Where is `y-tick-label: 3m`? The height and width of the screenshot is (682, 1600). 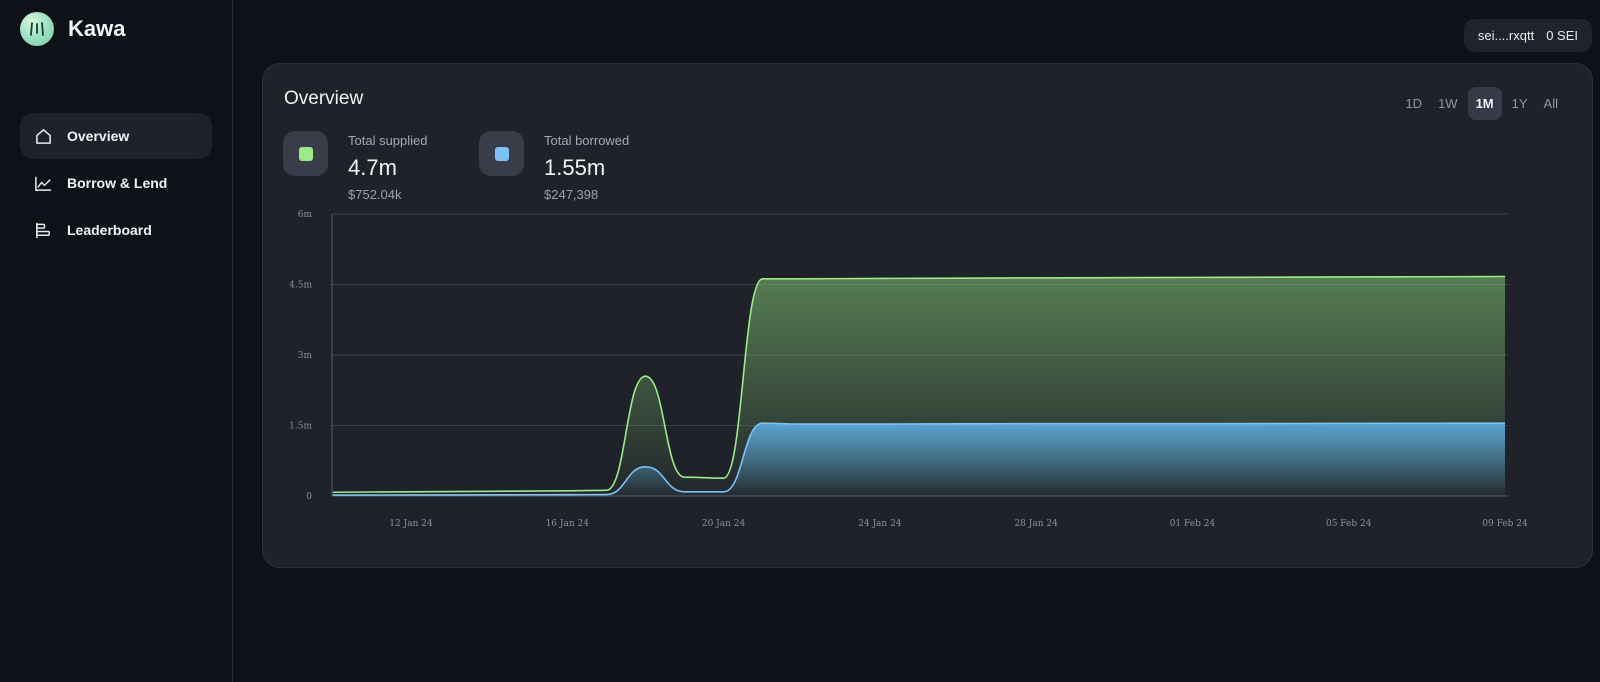 y-tick-label: 3m is located at coordinates (305, 356).